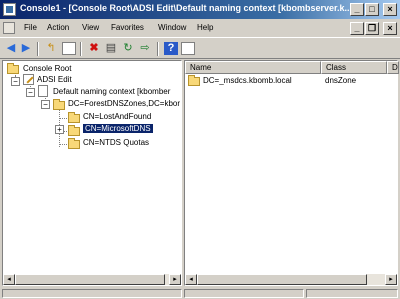 The height and width of the screenshot is (299, 400). What do you see at coordinates (47, 68) in the screenshot?
I see `tree-item-console-root: Console Root` at bounding box center [47, 68].